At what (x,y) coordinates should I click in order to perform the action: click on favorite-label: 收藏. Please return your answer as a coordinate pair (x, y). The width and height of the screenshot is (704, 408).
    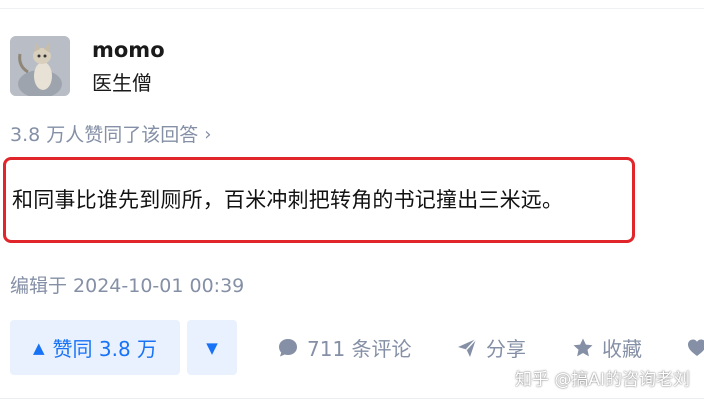
    Looking at the image, I should click on (622, 349).